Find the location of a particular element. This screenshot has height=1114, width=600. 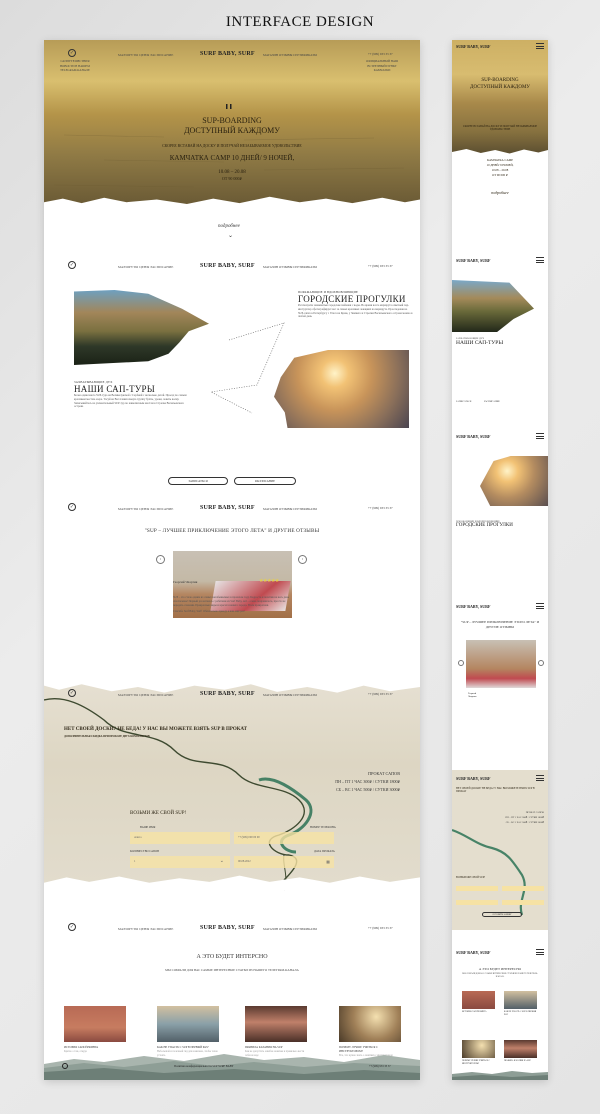

calendar-icon: ▦ is located at coordinates (328, 862).